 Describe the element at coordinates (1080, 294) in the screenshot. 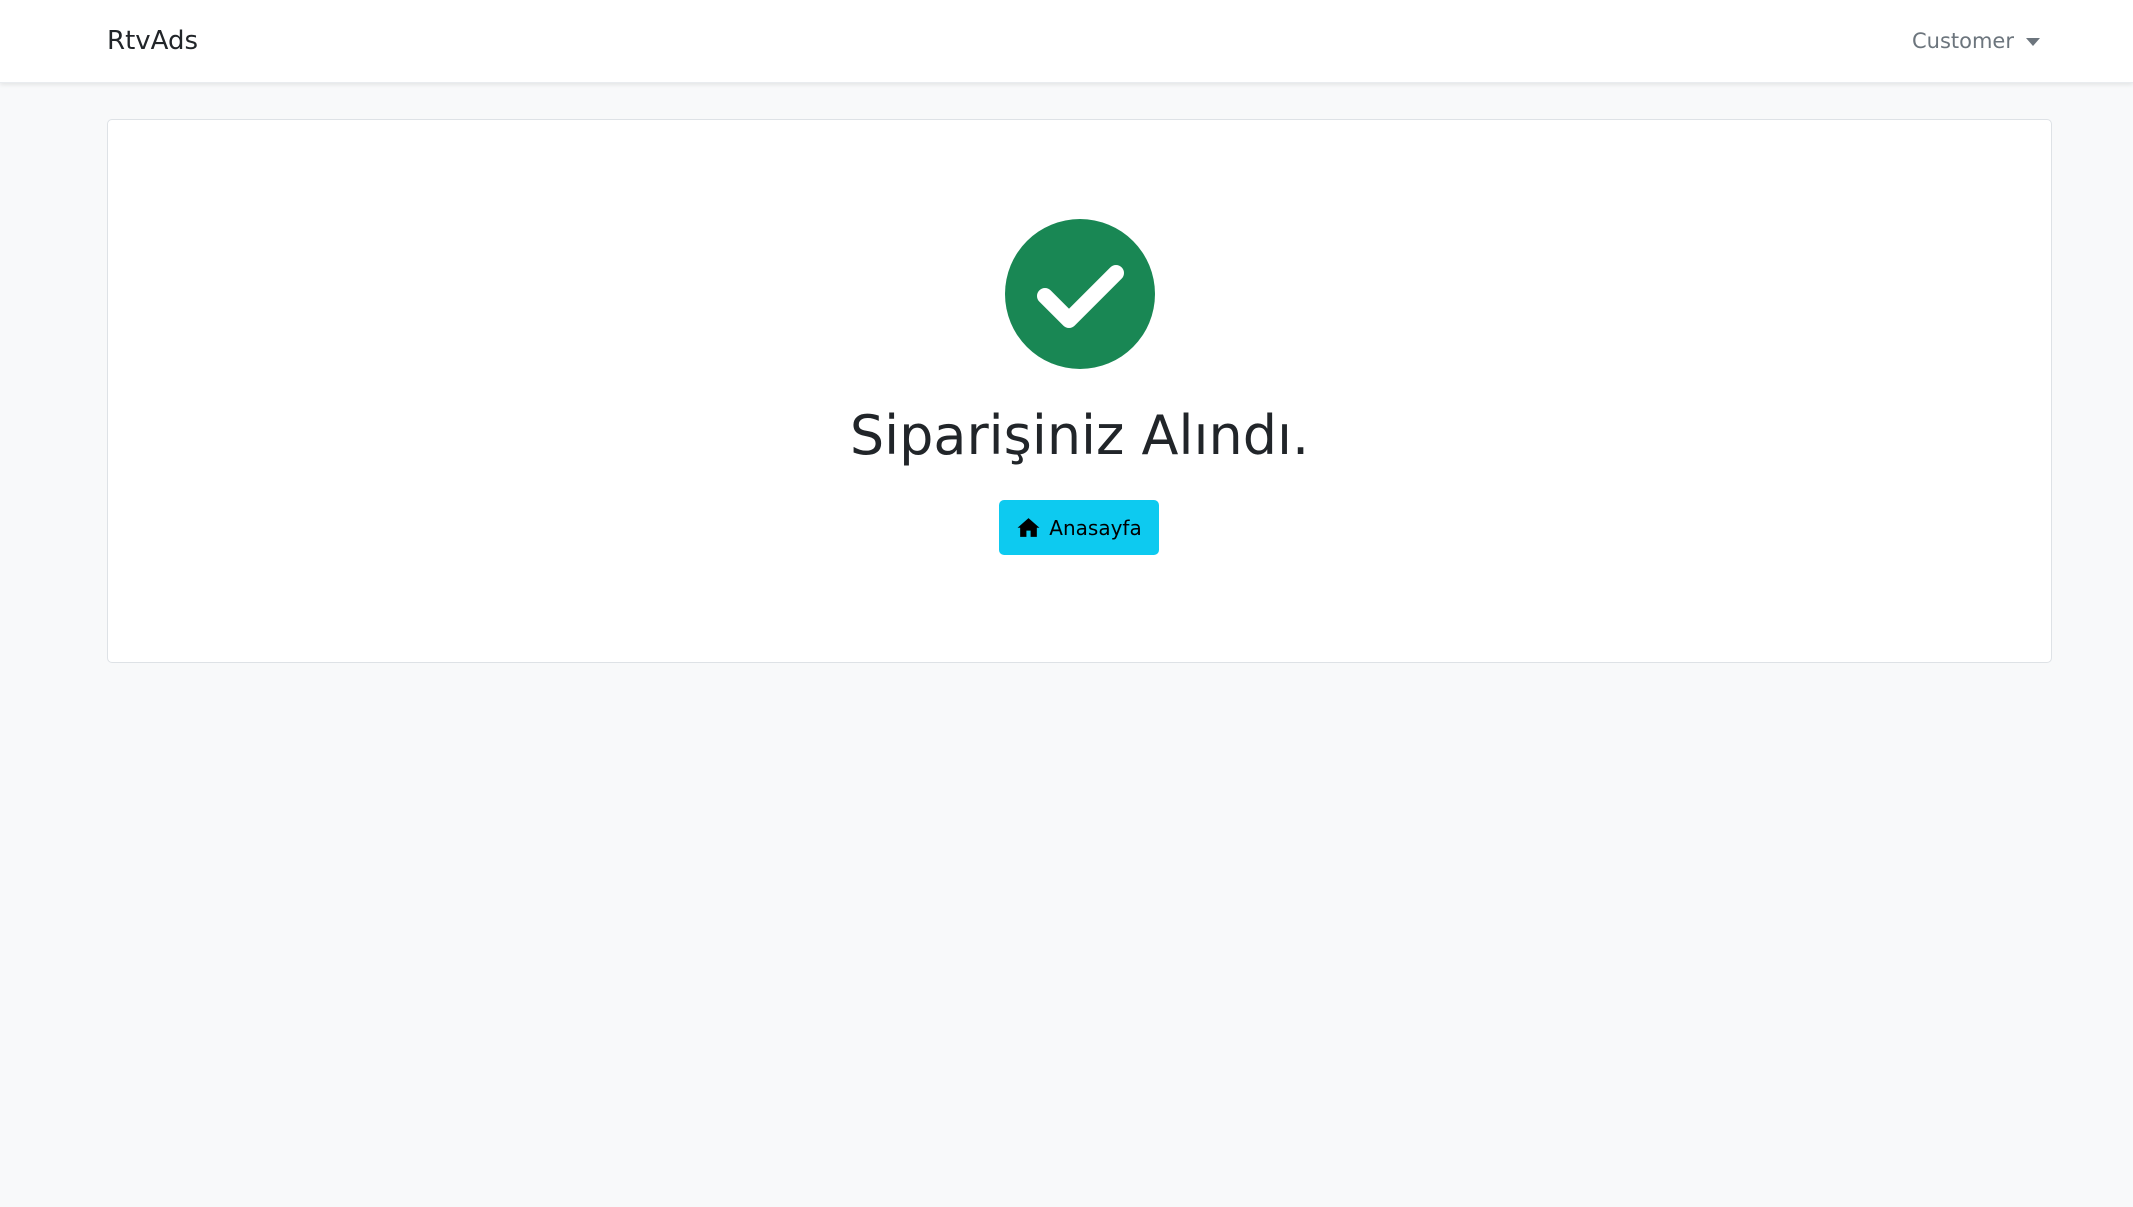

I see `check-circle-icon` at that location.